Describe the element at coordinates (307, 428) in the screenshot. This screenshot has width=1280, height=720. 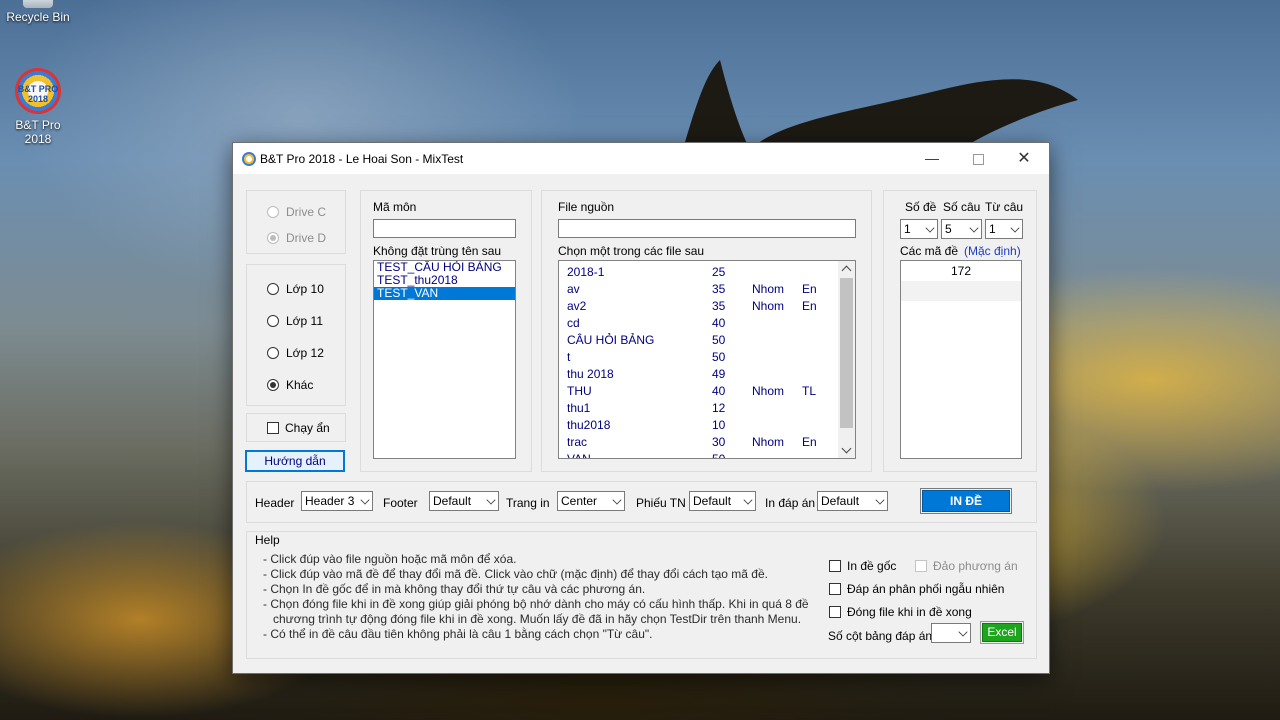
I see `run-hidden-label: Chạy ẩn` at that location.